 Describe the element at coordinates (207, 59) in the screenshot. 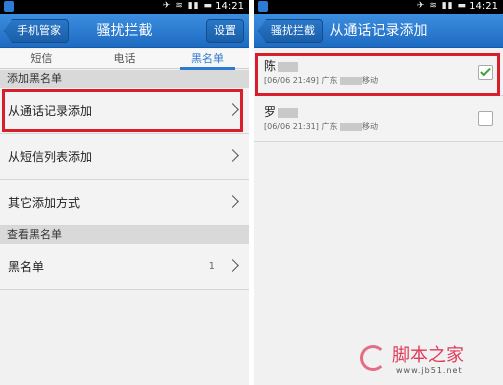

I see `tab-blacklist: 黑名单` at that location.